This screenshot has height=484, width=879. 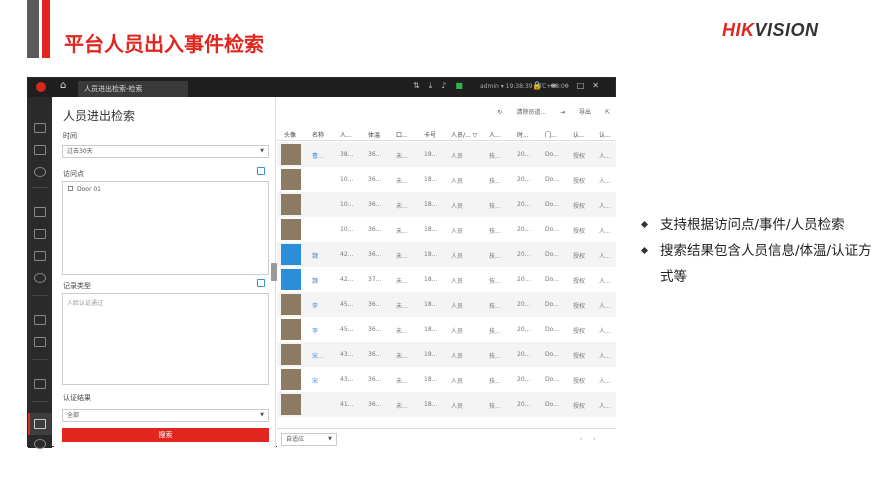 What do you see at coordinates (309, 439) in the screenshot?
I see `page-size-select: 自适应 ▼` at bounding box center [309, 439].